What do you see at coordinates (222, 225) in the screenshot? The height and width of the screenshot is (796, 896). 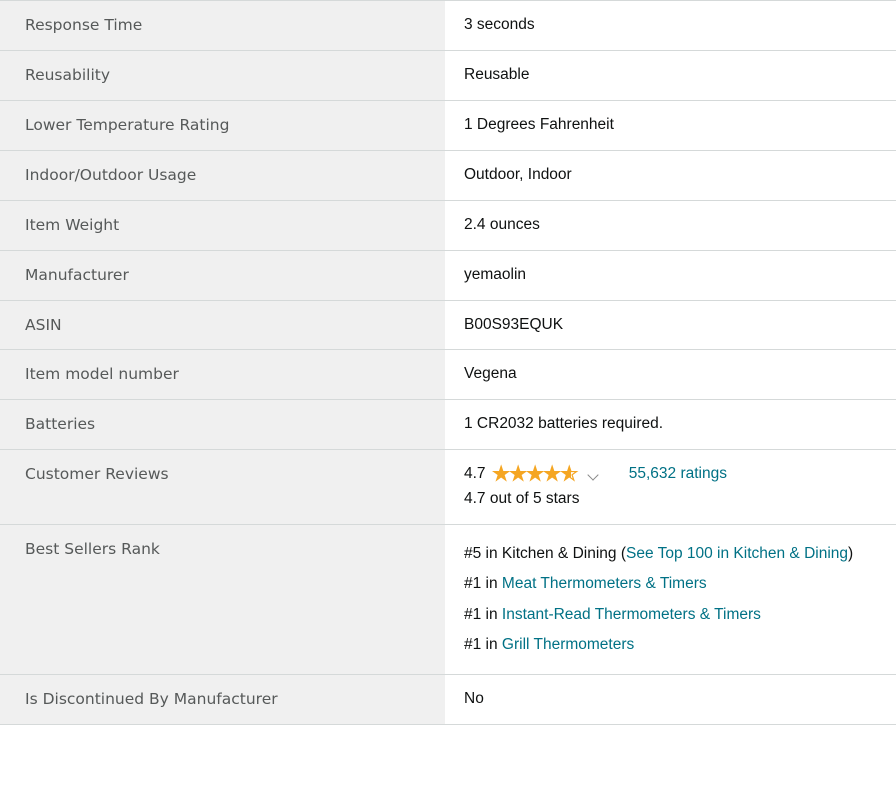 I see `detail-label: Item Weight` at bounding box center [222, 225].